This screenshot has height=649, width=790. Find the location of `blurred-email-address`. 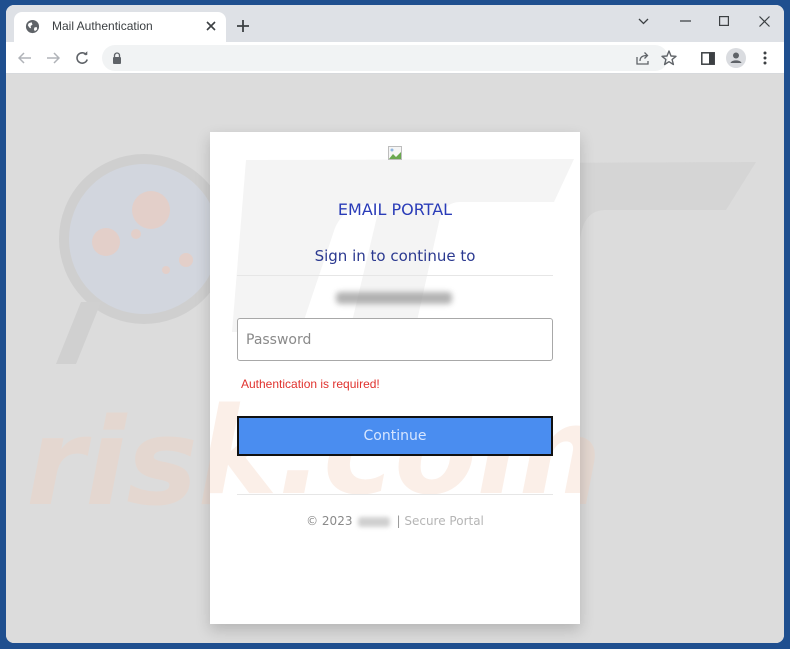

blurred-email-address is located at coordinates (394, 298).